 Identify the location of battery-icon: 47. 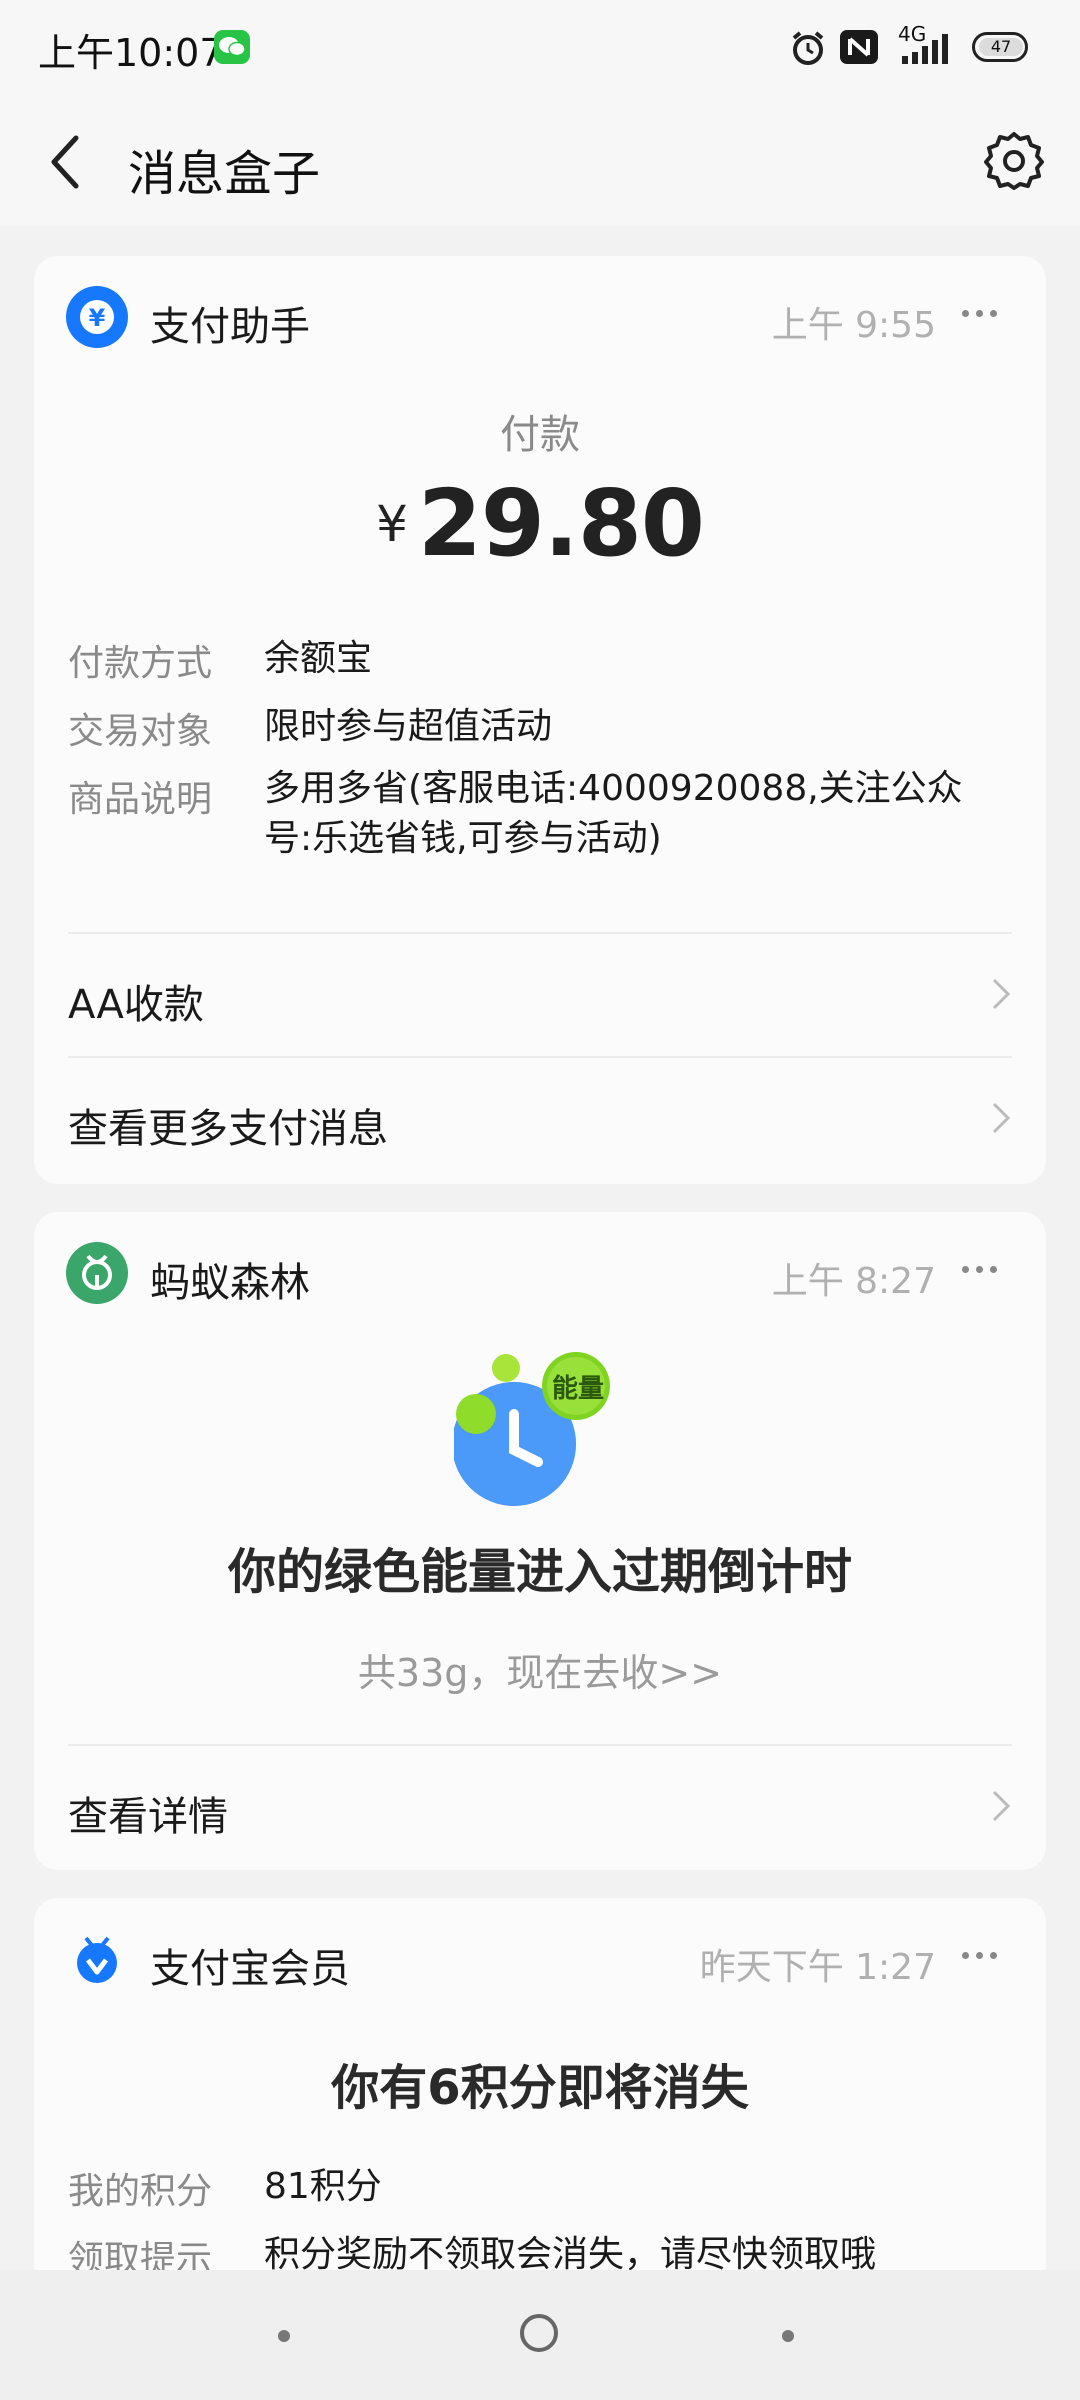
(1000, 47).